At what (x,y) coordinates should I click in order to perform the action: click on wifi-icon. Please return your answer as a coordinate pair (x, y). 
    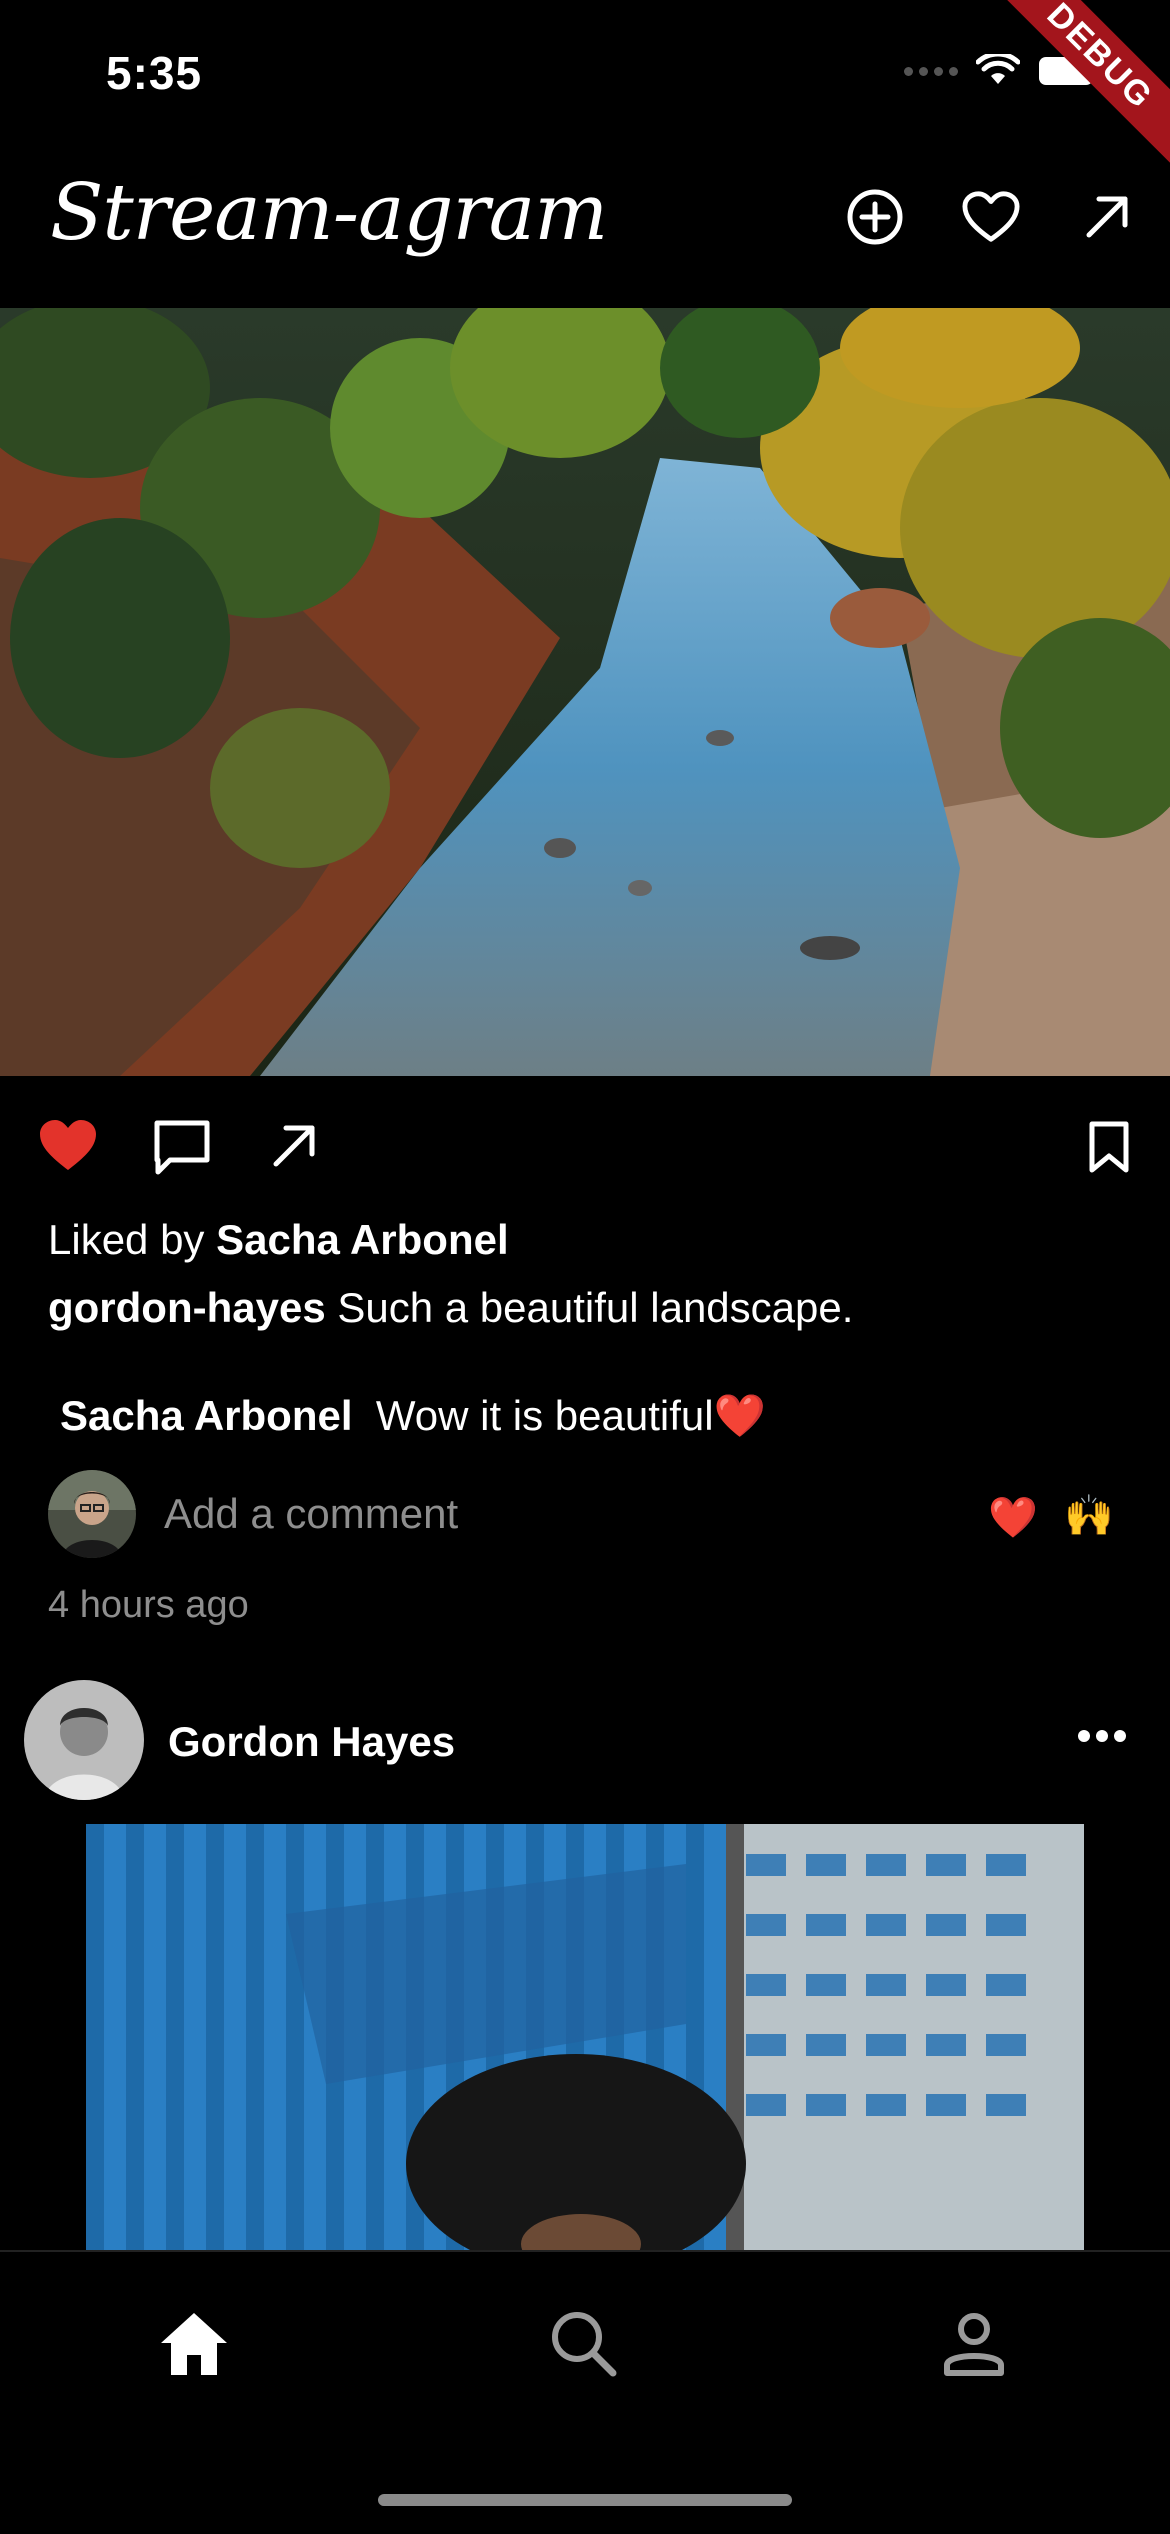
    Looking at the image, I should click on (998, 69).